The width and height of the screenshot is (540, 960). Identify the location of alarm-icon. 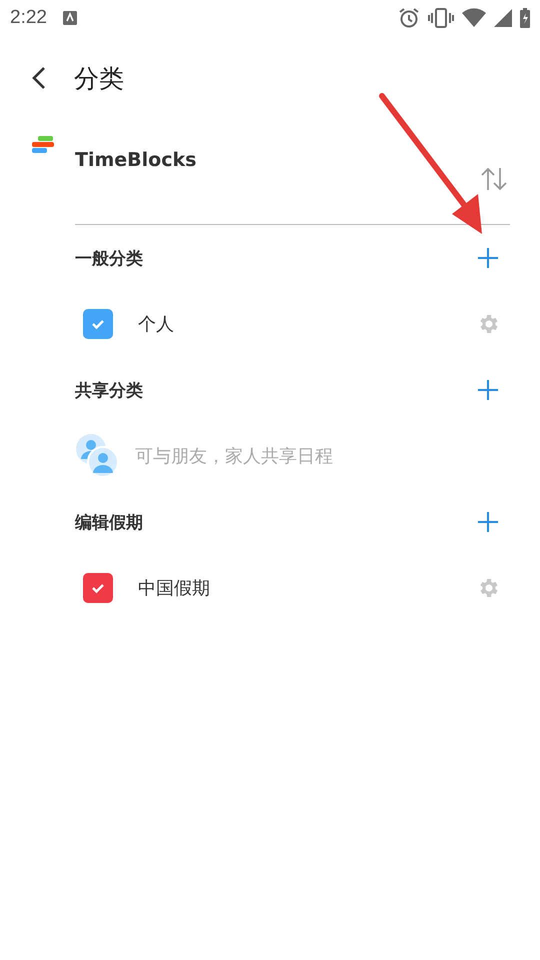
(409, 18).